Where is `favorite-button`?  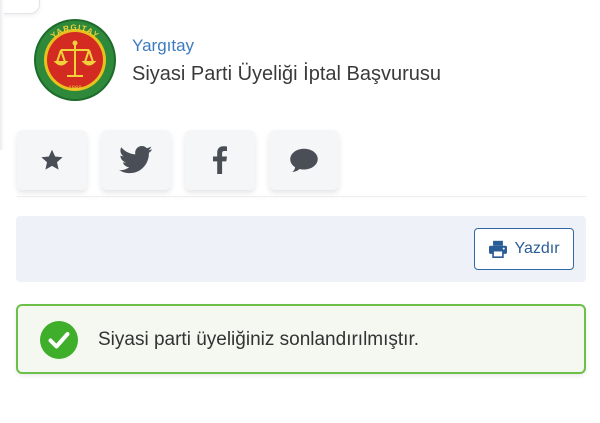
favorite-button is located at coordinates (52, 160).